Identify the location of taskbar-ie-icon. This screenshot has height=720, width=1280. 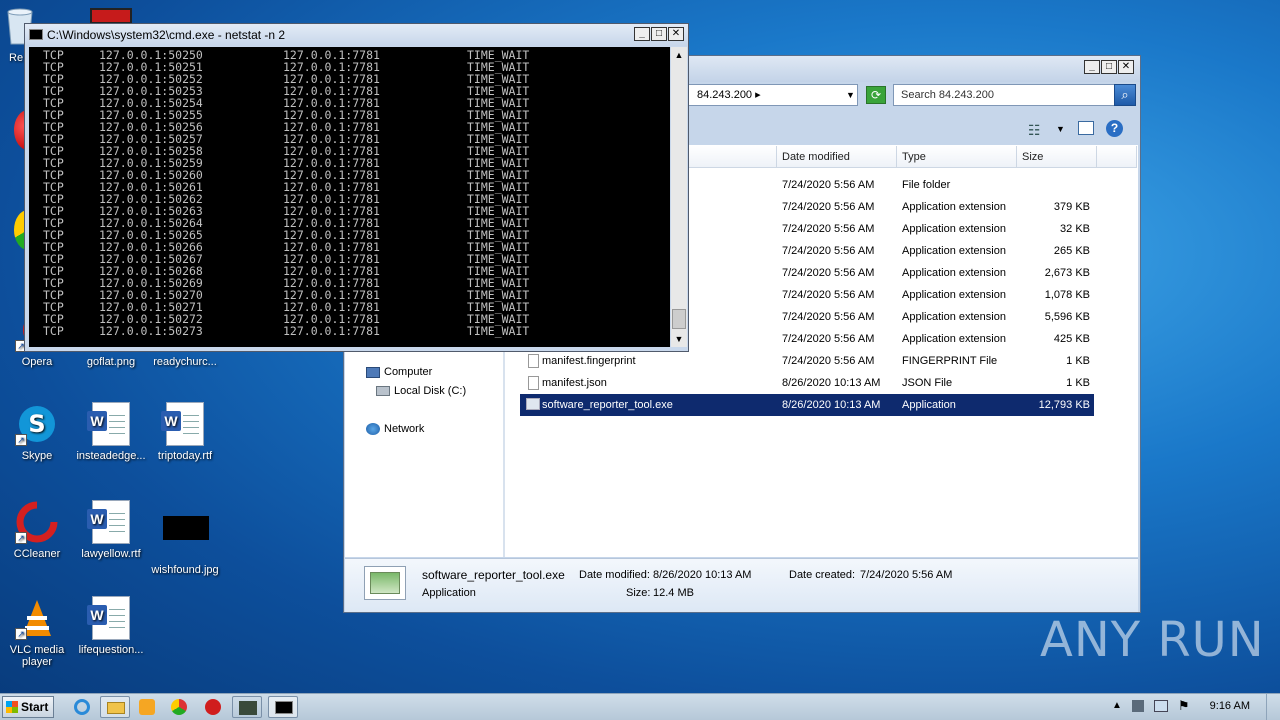
(83, 707).